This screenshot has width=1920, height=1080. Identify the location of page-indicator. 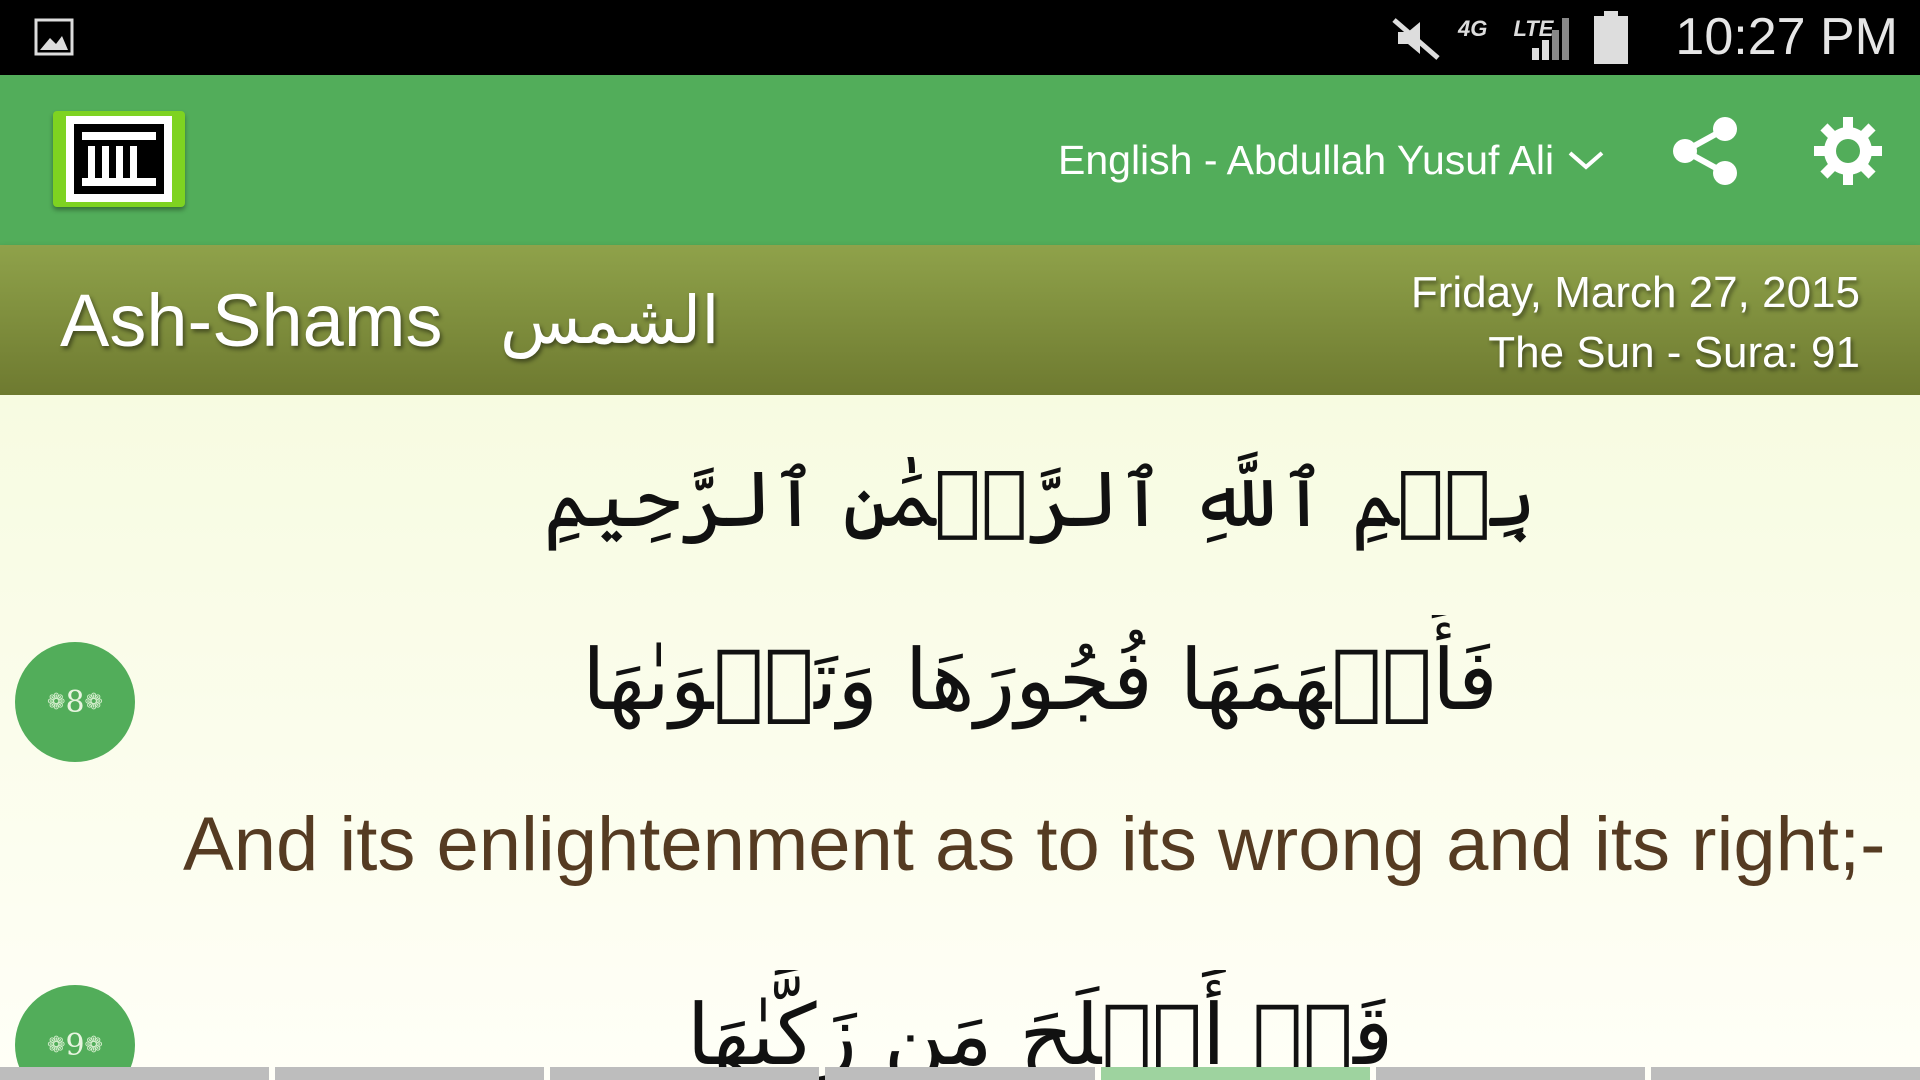
(960, 1073).